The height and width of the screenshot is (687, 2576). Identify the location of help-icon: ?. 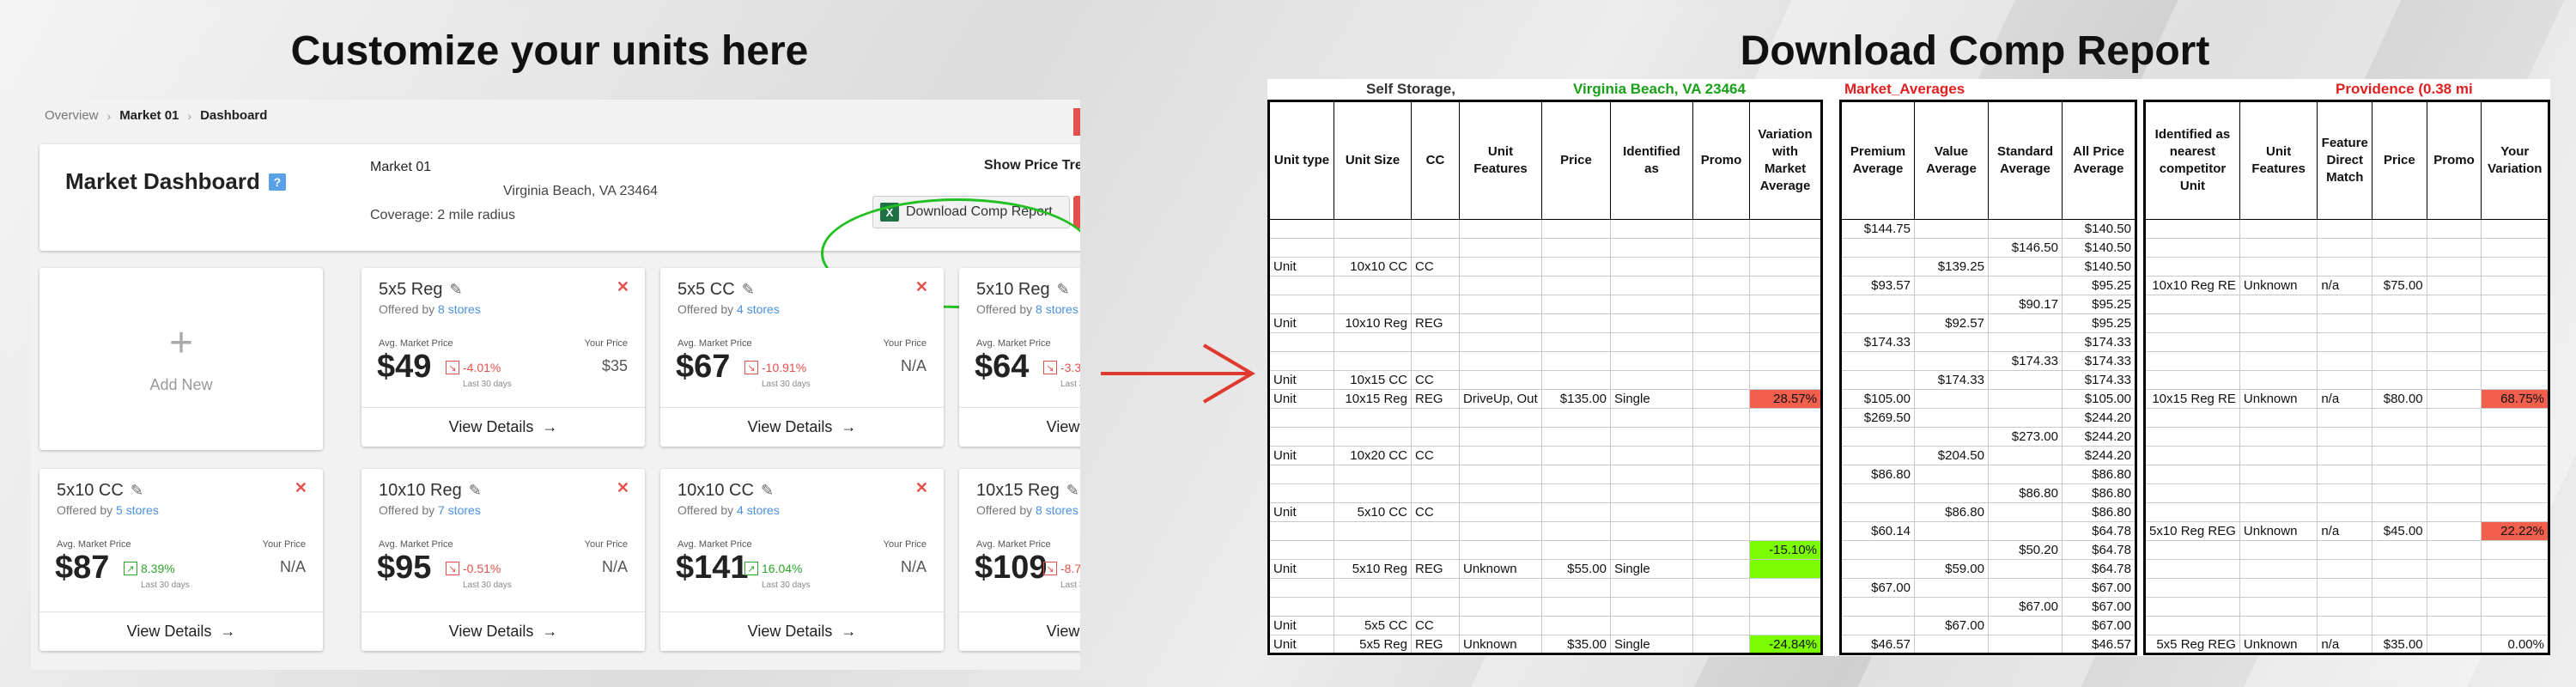
(277, 182).